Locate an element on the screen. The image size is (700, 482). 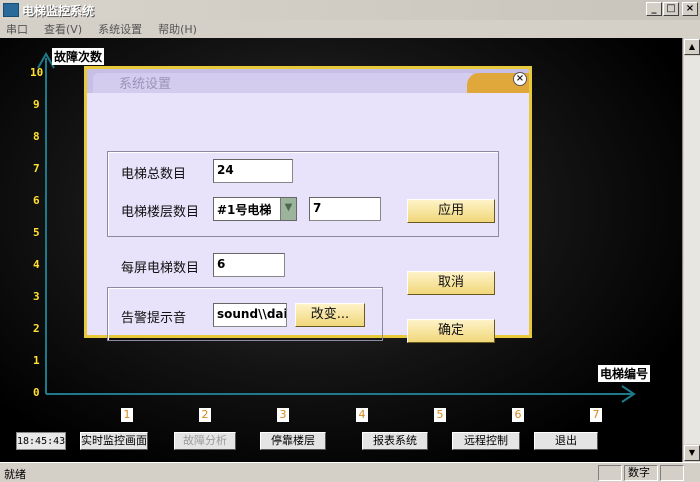
status-pane-empty is located at coordinates (610, 473).